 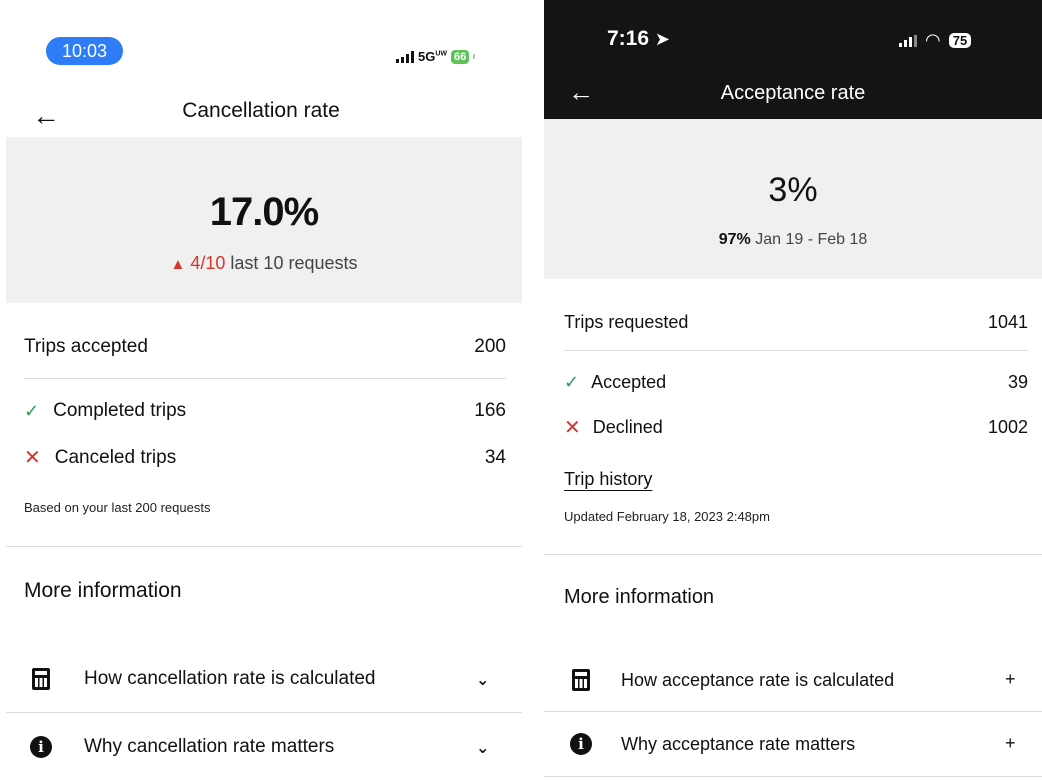 What do you see at coordinates (796, 427) in the screenshot?
I see `declined-row: ✕ Declined 1002` at bounding box center [796, 427].